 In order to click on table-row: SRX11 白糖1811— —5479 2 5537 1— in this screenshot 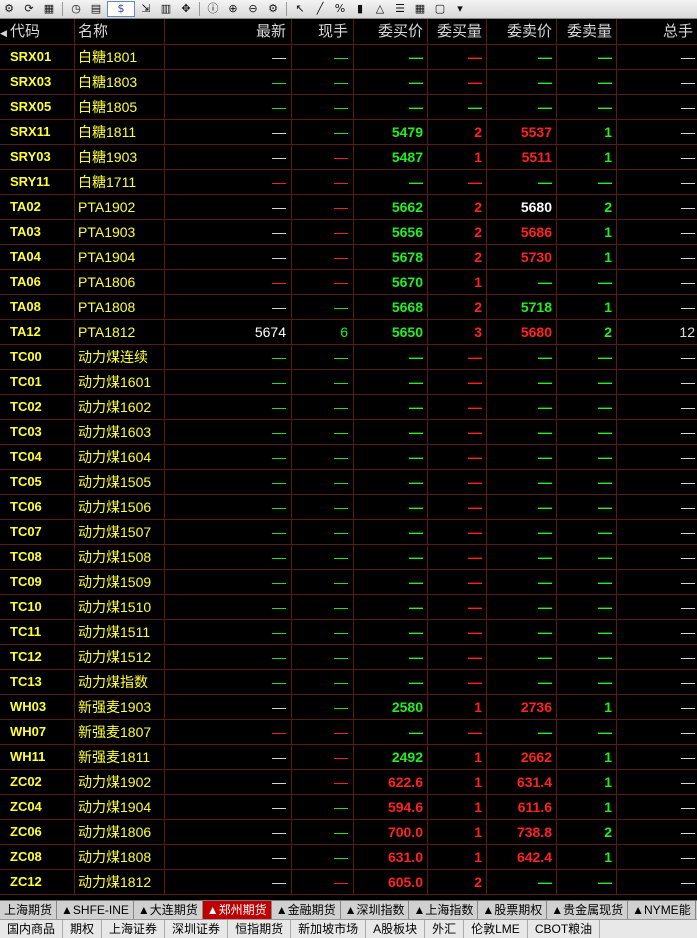, I will do `click(348, 132)`.